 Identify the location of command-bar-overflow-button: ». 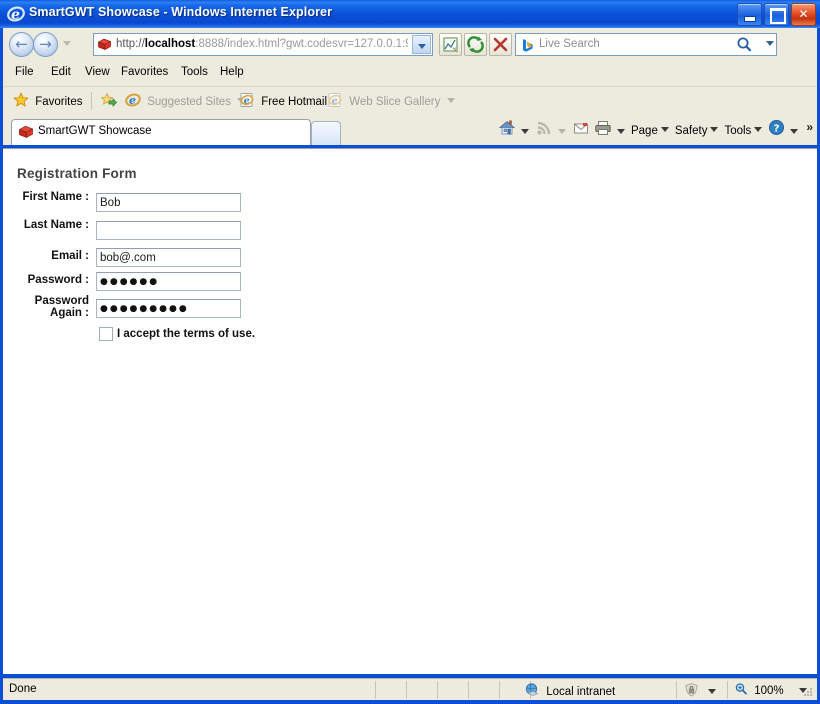
(809, 131).